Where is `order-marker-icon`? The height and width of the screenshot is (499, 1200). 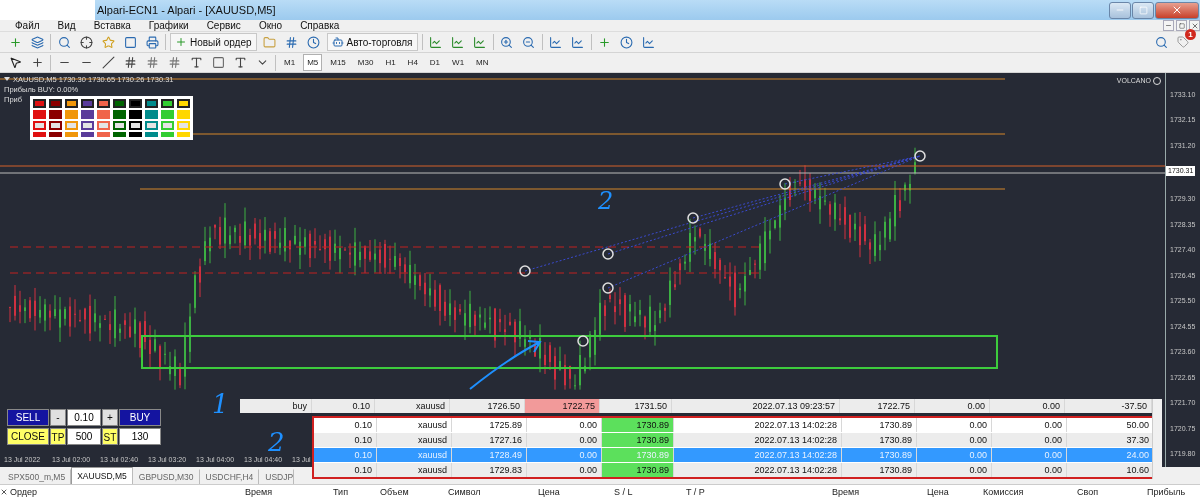 order-marker-icon is located at coordinates (525, 270).